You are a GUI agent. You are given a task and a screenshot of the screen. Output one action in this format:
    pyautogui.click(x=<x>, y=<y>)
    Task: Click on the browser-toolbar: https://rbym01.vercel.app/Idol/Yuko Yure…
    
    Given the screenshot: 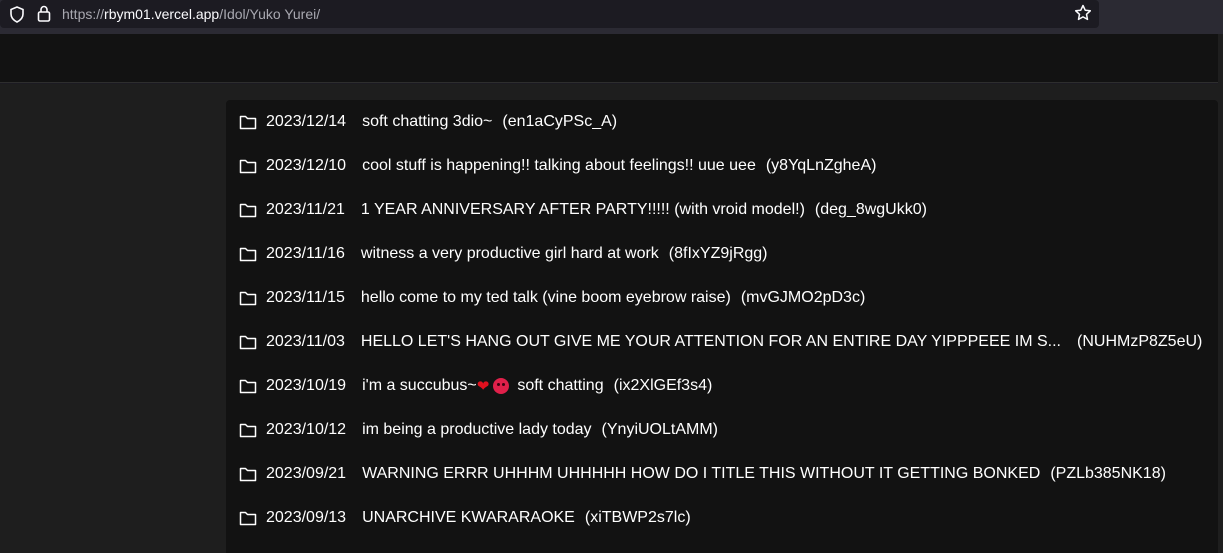 What is the action you would take?
    pyautogui.click(x=611, y=17)
    